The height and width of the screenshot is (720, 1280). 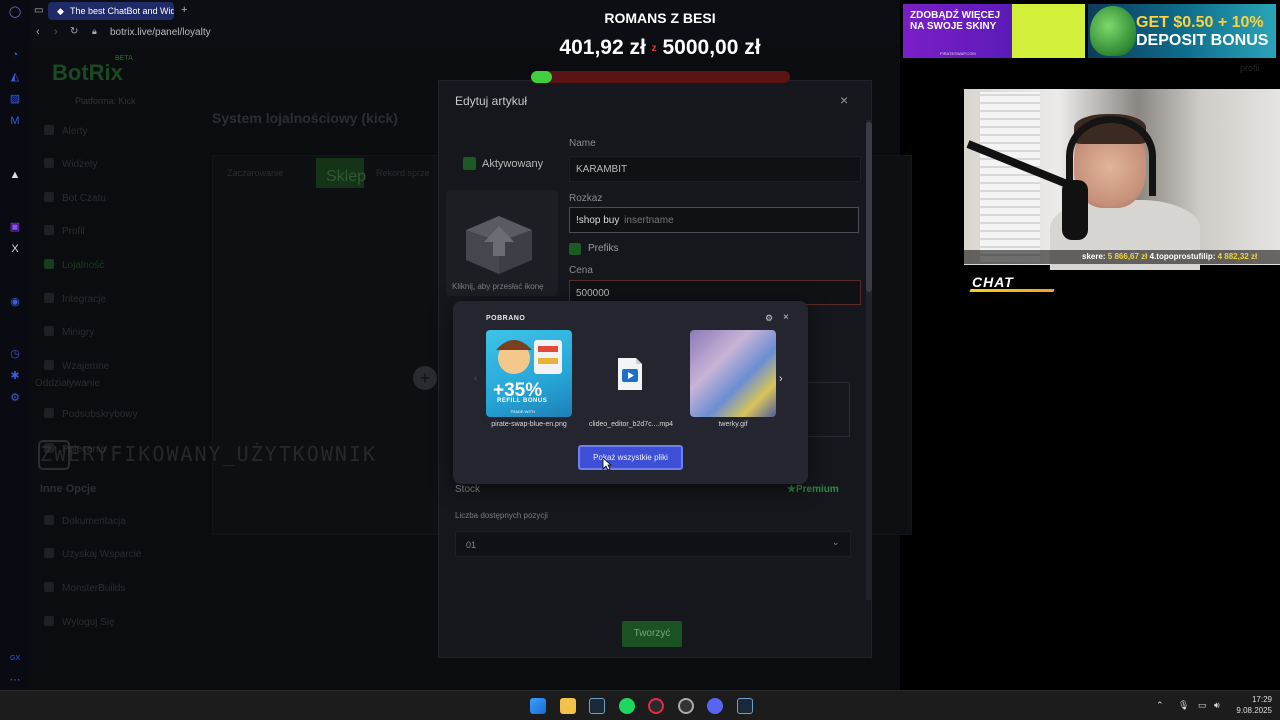 What do you see at coordinates (640, 705) in the screenshot?
I see `taskbar` at bounding box center [640, 705].